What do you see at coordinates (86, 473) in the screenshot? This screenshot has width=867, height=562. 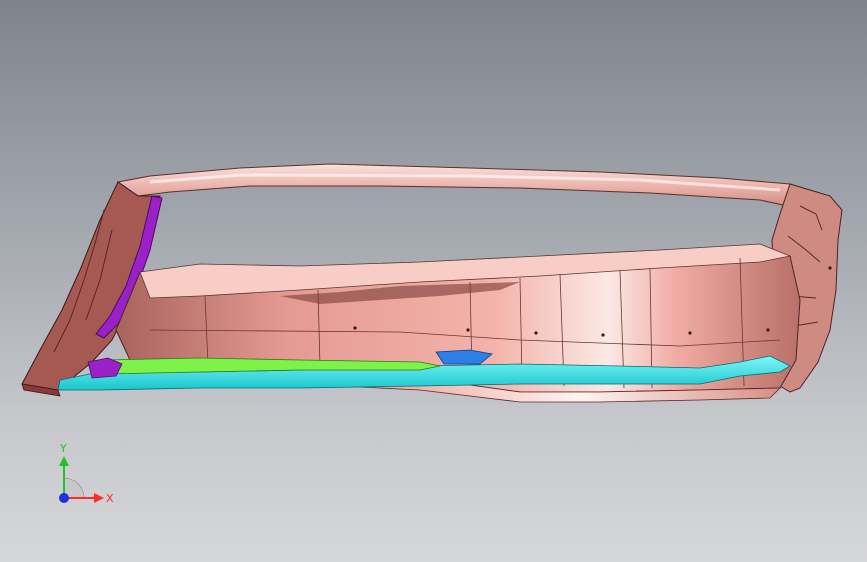 I see `coordinate-triad: Y X` at bounding box center [86, 473].